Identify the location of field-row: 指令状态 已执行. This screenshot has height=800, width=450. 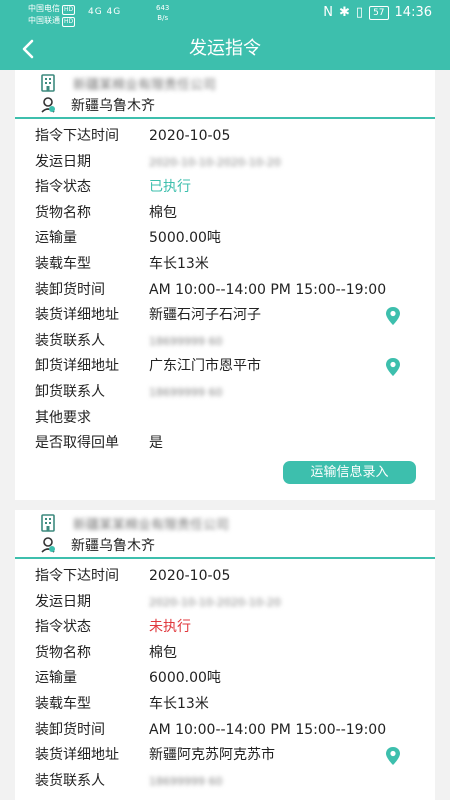
(225, 188).